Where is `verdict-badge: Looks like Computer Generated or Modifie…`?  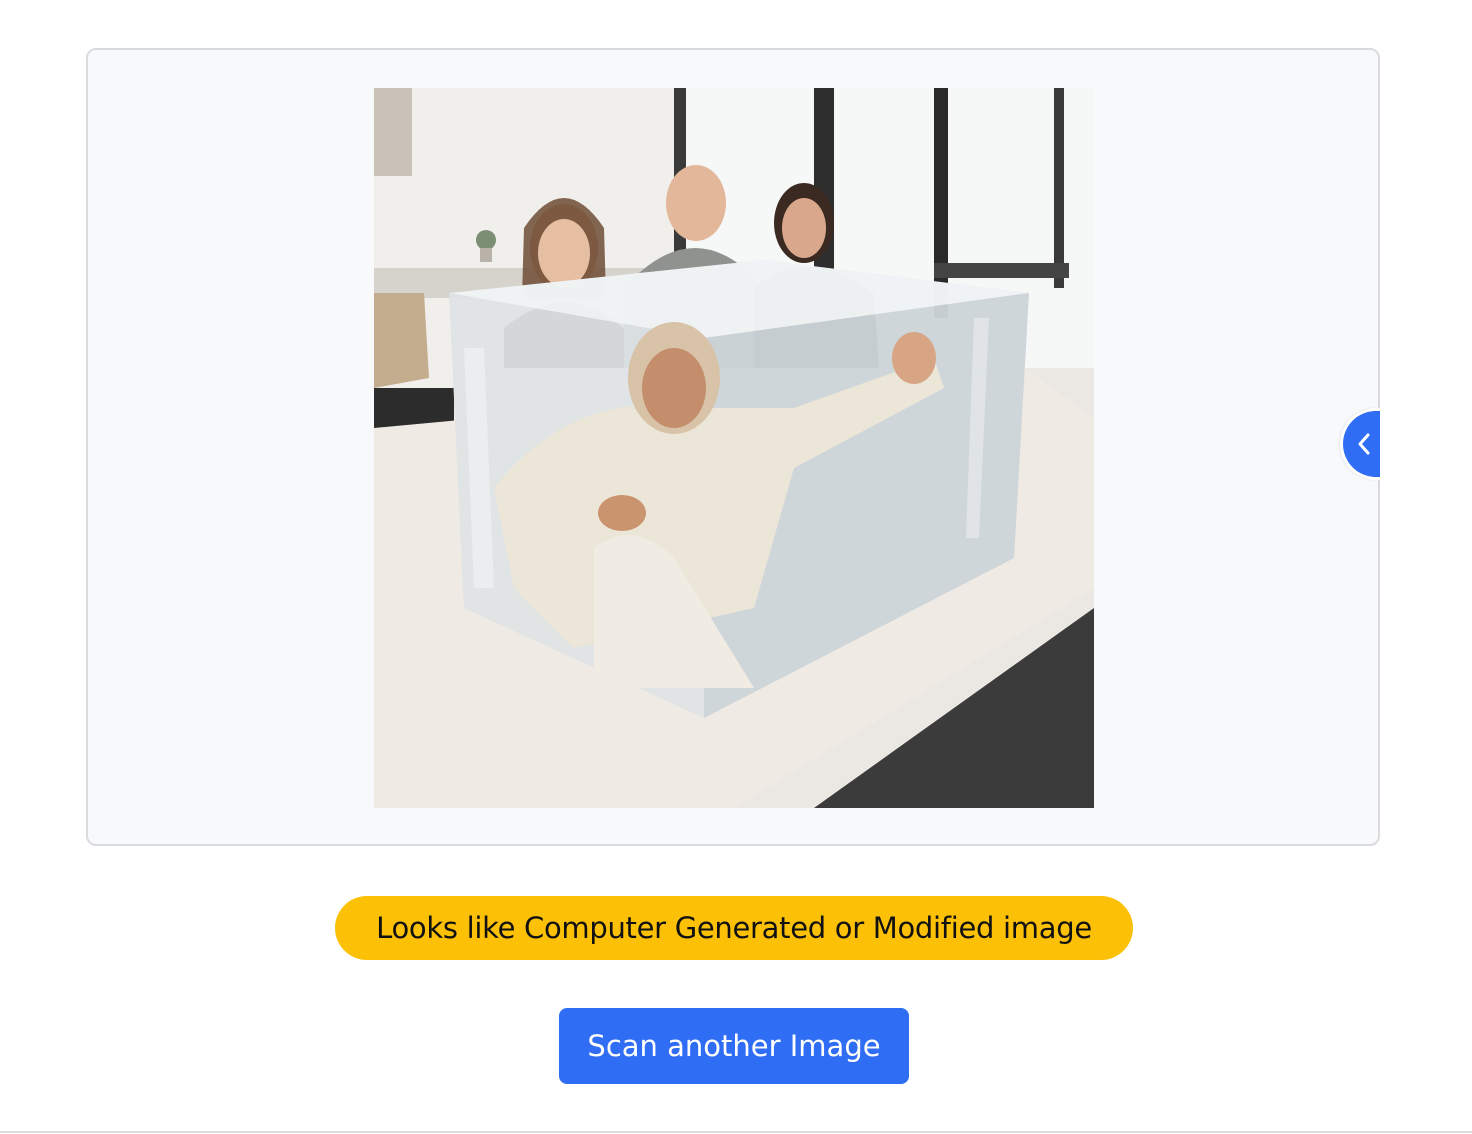 verdict-badge: Looks like Computer Generated or Modifie… is located at coordinates (734, 928).